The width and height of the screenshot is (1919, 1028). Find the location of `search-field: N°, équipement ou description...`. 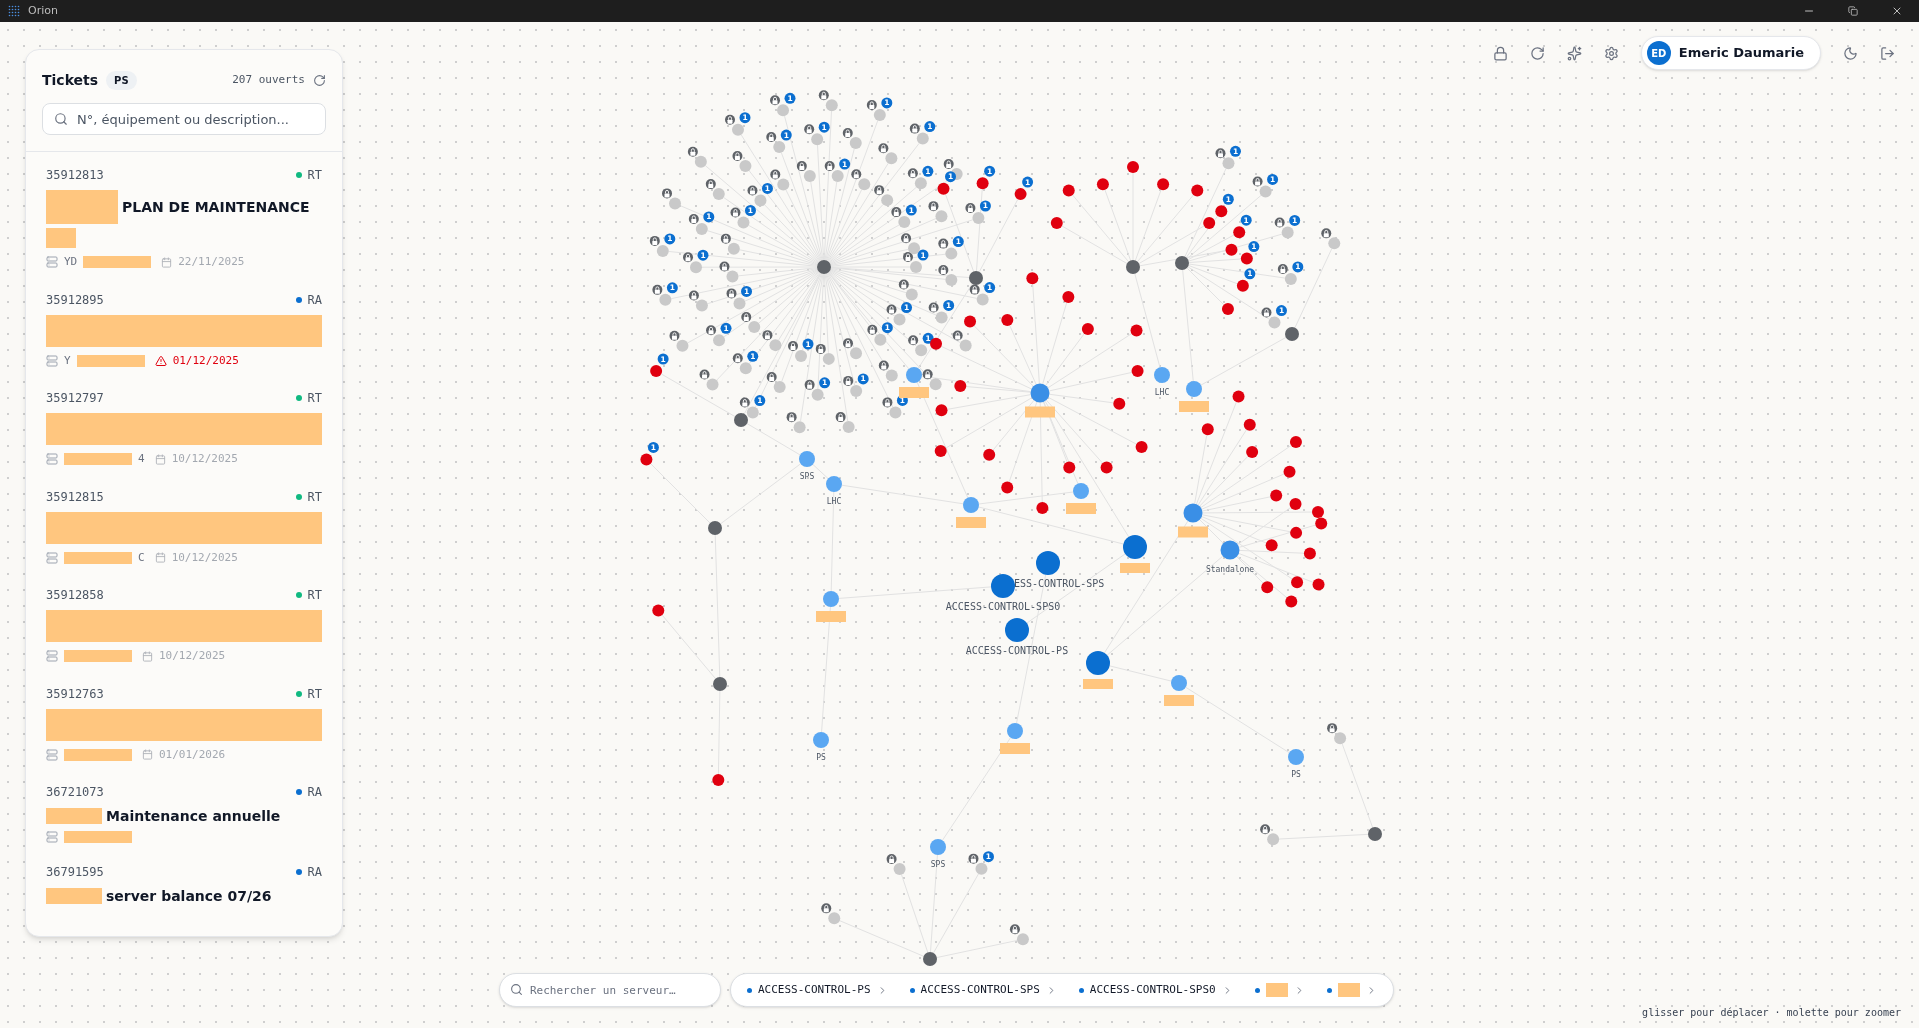

search-field: N°, équipement ou description... is located at coordinates (184, 119).